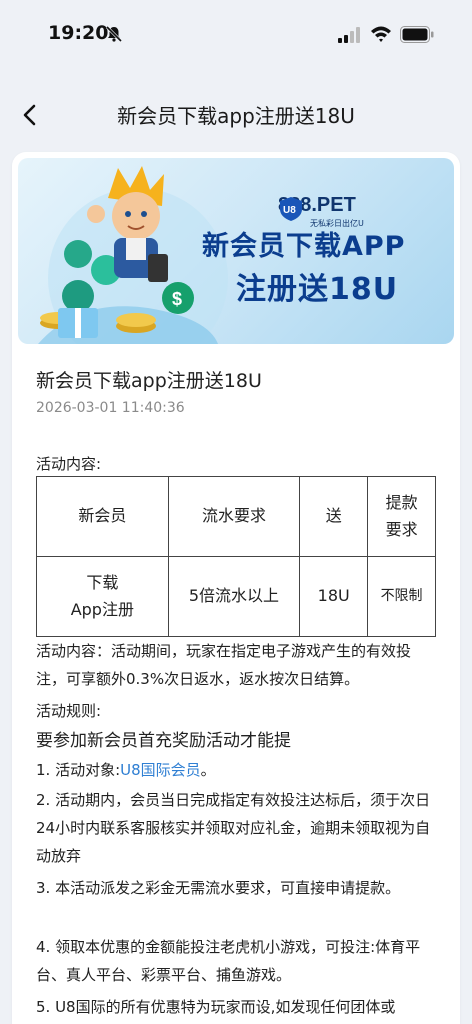 This screenshot has height=1024, width=472. I want to click on rules-heading: 活动规则:, so click(69, 711).